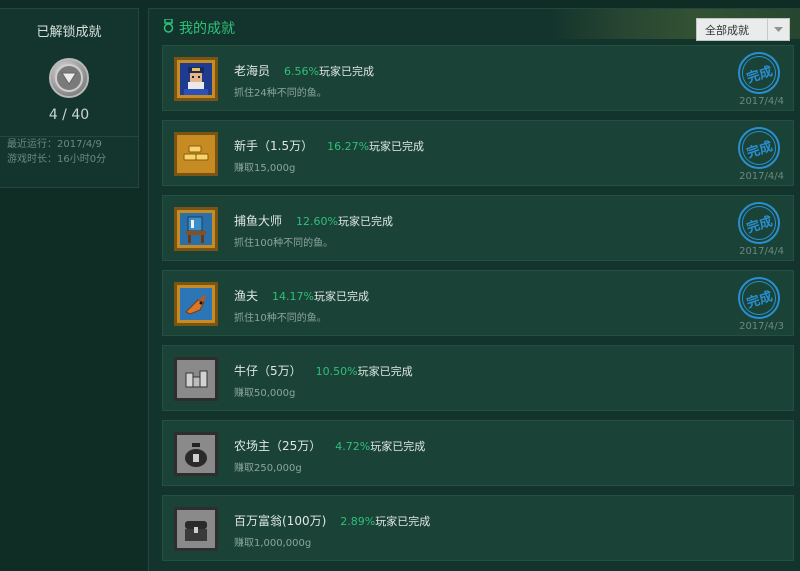 The height and width of the screenshot is (571, 800). Describe the element at coordinates (478, 228) in the screenshot. I see `achievement-row: 捕鱼大师 12.60%玩家已完成 抓住100种不同的鱼。 完成 2017/4/4` at that location.